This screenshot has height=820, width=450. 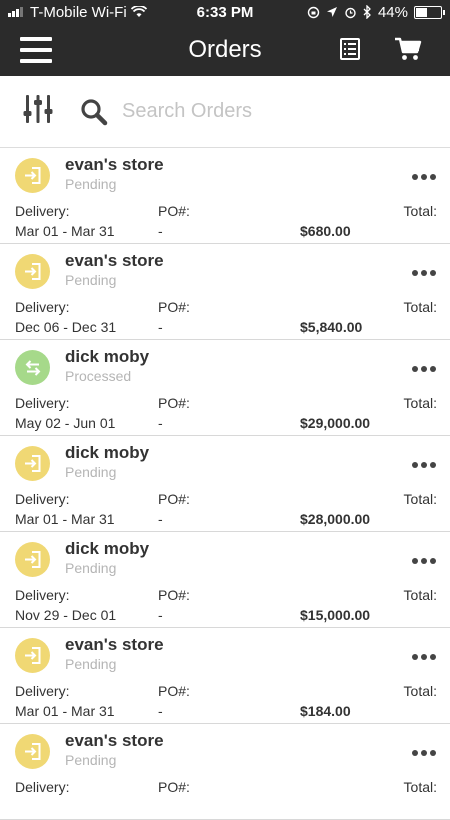 I want to click on order-status: Processed, so click(x=98, y=376).